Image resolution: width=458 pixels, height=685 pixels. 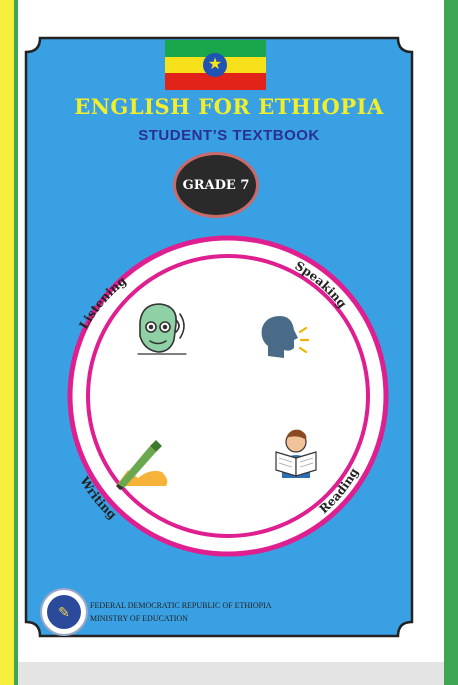 I want to click on flag-star-emblem-icon: ★, so click(x=215, y=65).